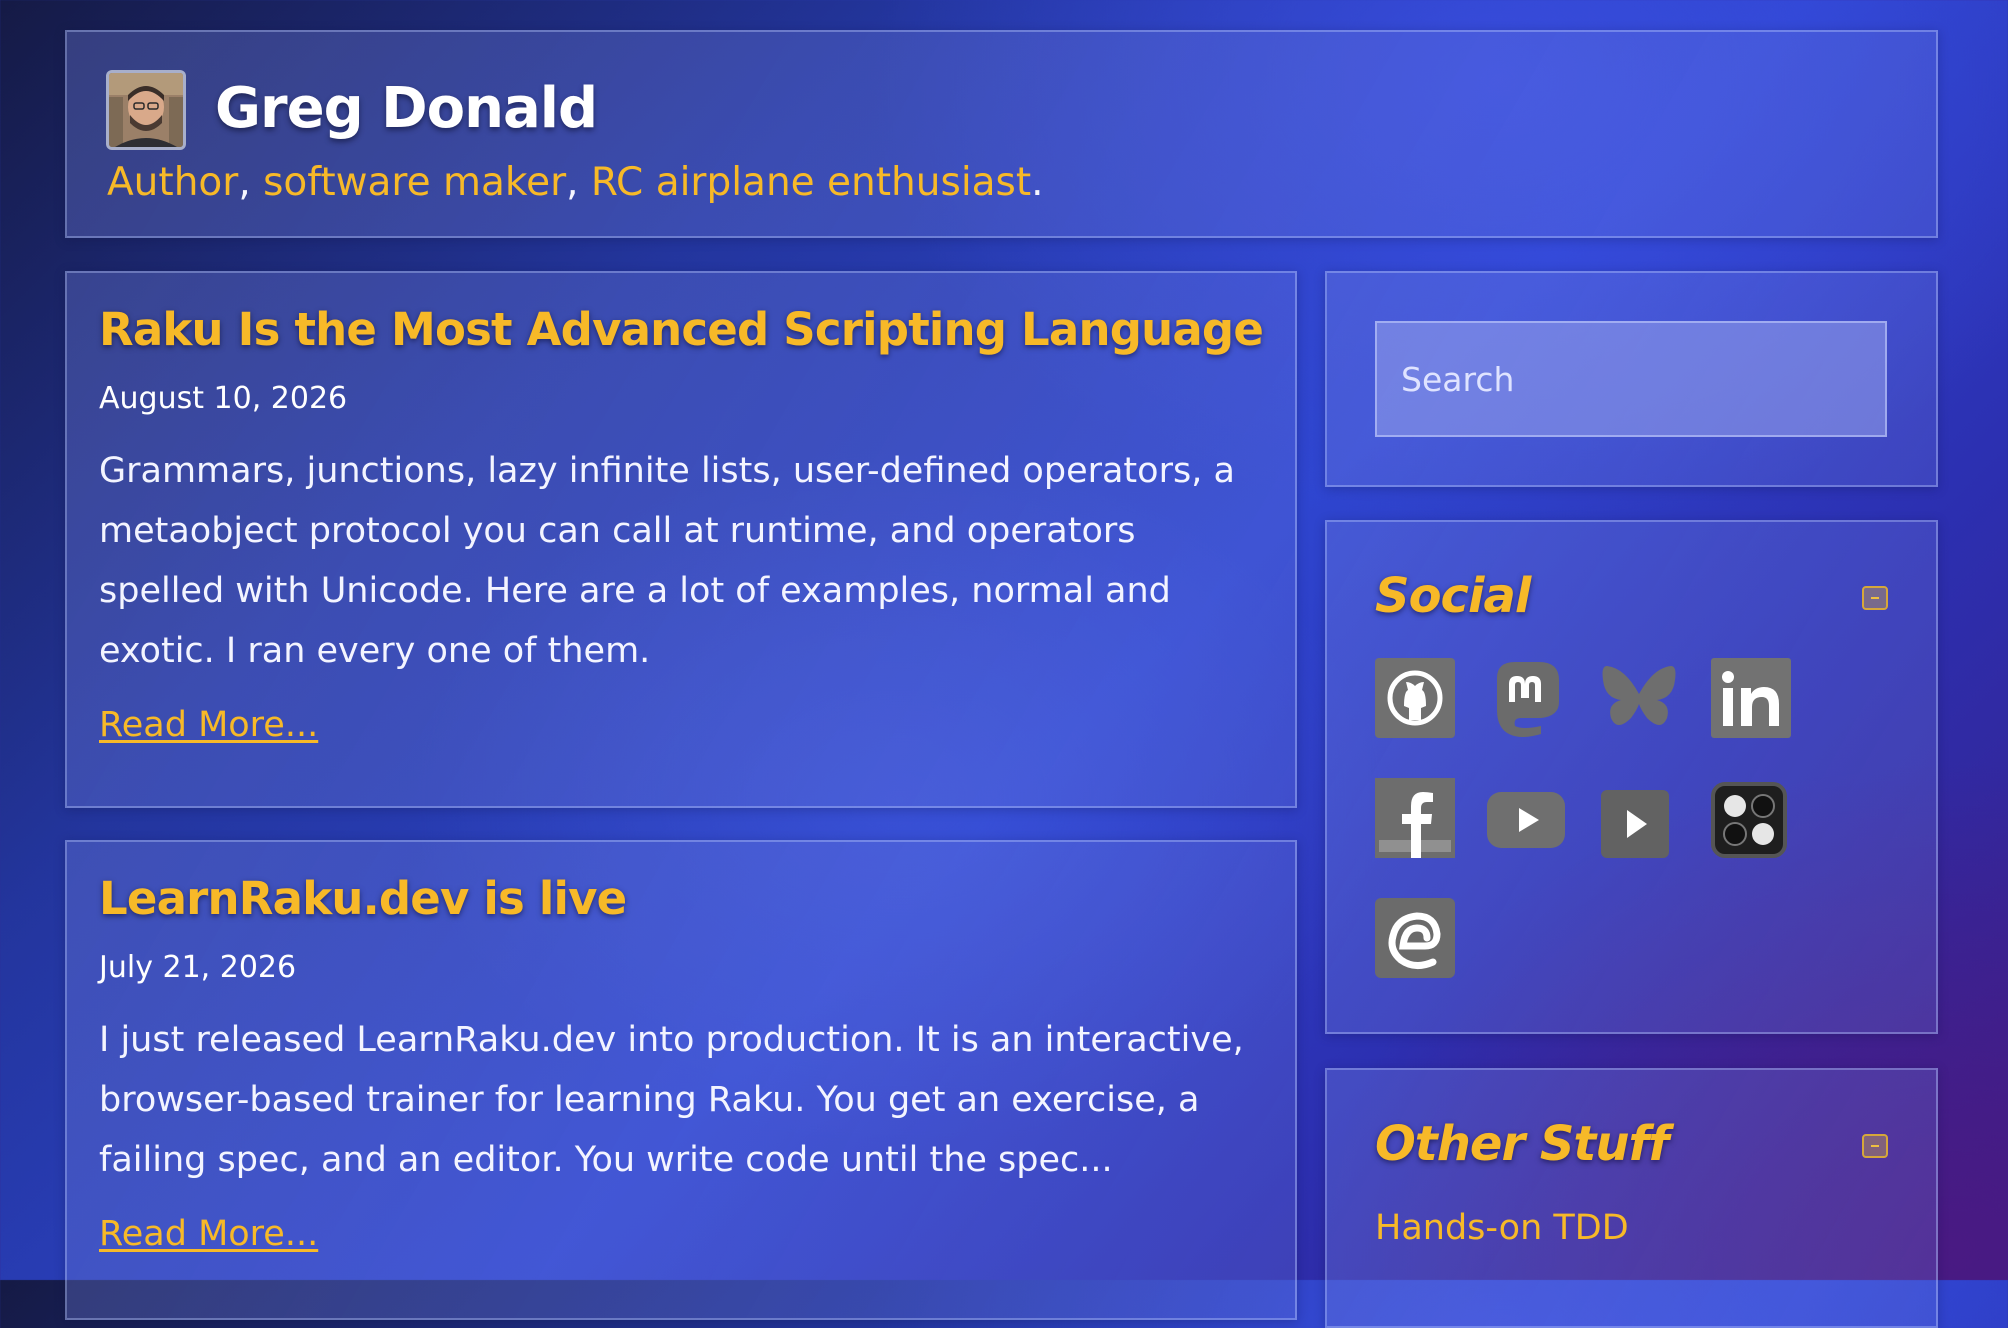 The image size is (2008, 1328). What do you see at coordinates (1453, 596) in the screenshot?
I see `widget-title: Social` at bounding box center [1453, 596].